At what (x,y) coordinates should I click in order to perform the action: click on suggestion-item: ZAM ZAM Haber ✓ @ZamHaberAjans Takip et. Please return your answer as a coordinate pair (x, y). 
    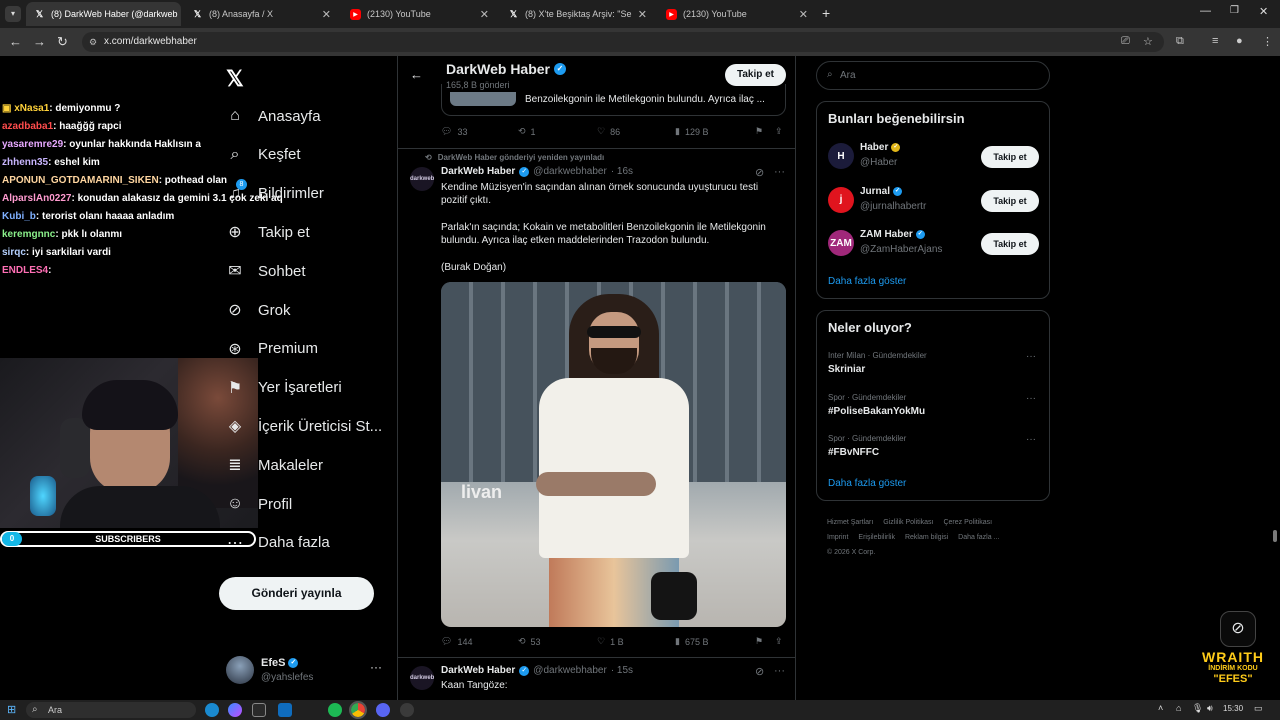
    Looking at the image, I should click on (934, 244).